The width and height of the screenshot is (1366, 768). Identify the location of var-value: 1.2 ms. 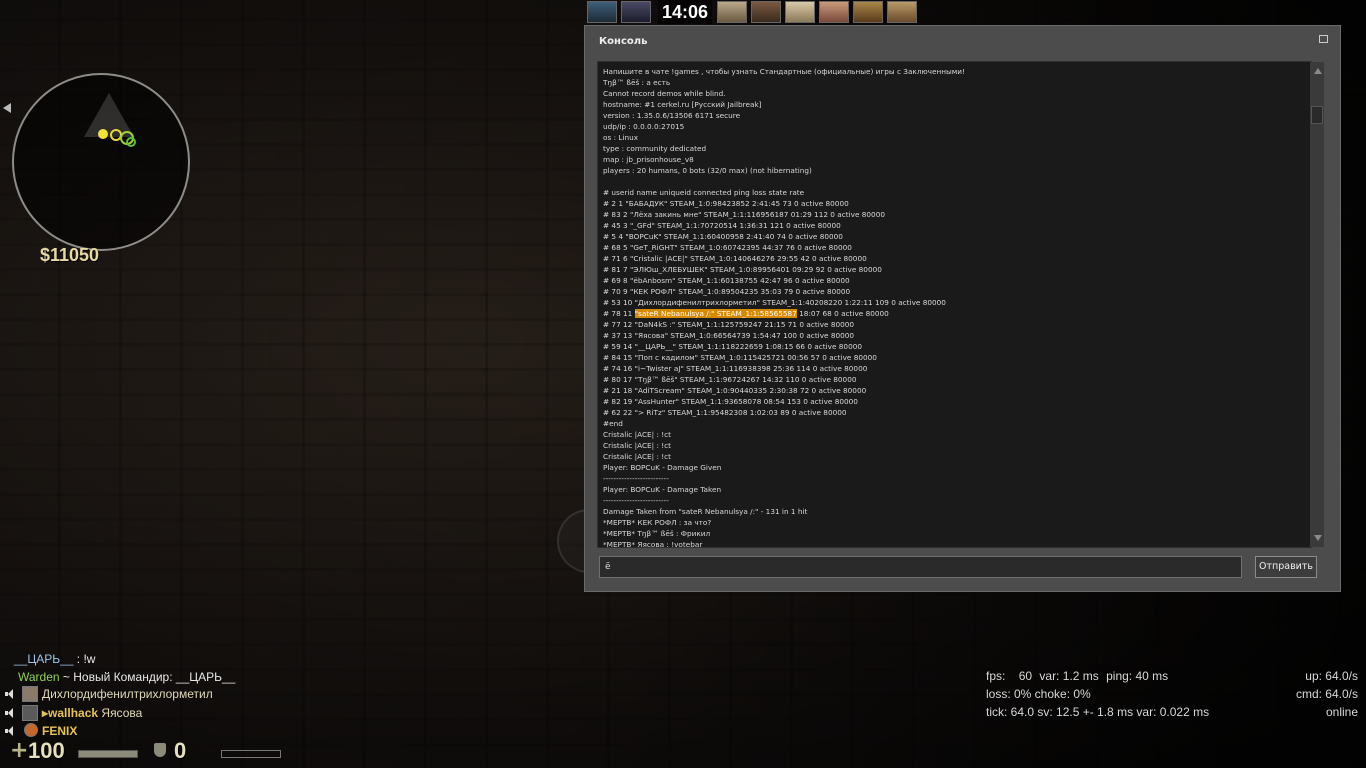
(1080, 676).